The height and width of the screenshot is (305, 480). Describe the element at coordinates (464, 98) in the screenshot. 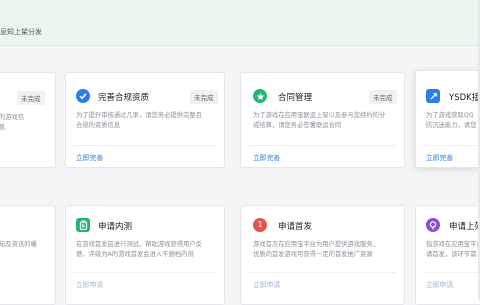

I see `card-title: YSDK接` at that location.